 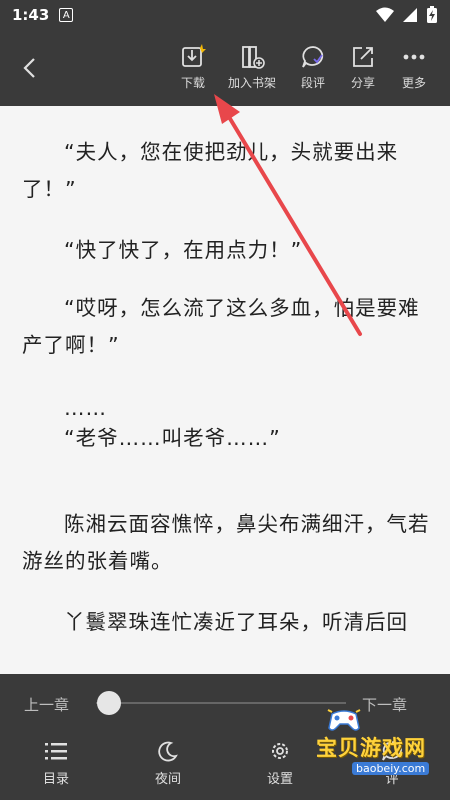 I want to click on night-mode-button: 夜间, so click(x=168, y=763).